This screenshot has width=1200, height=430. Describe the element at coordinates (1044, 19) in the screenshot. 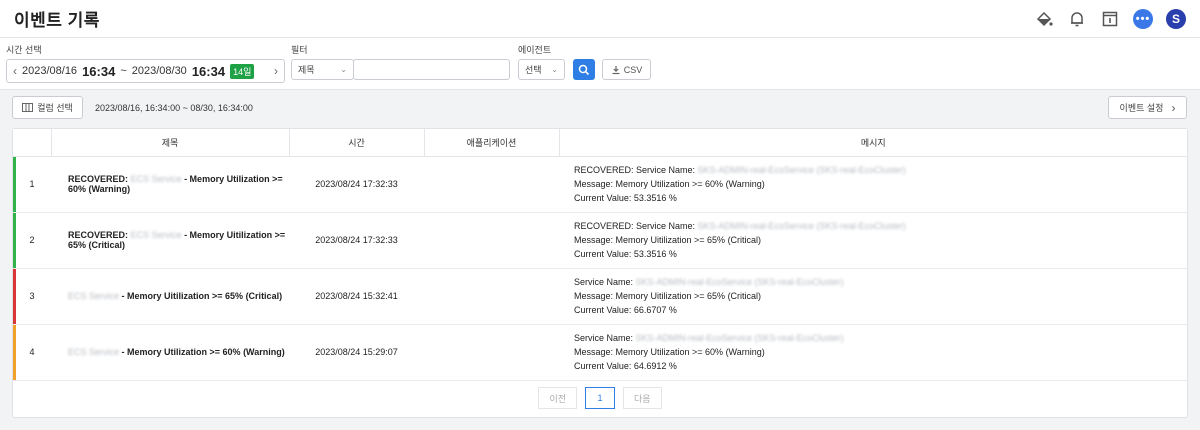

I see `paint-bucket-icon` at that location.